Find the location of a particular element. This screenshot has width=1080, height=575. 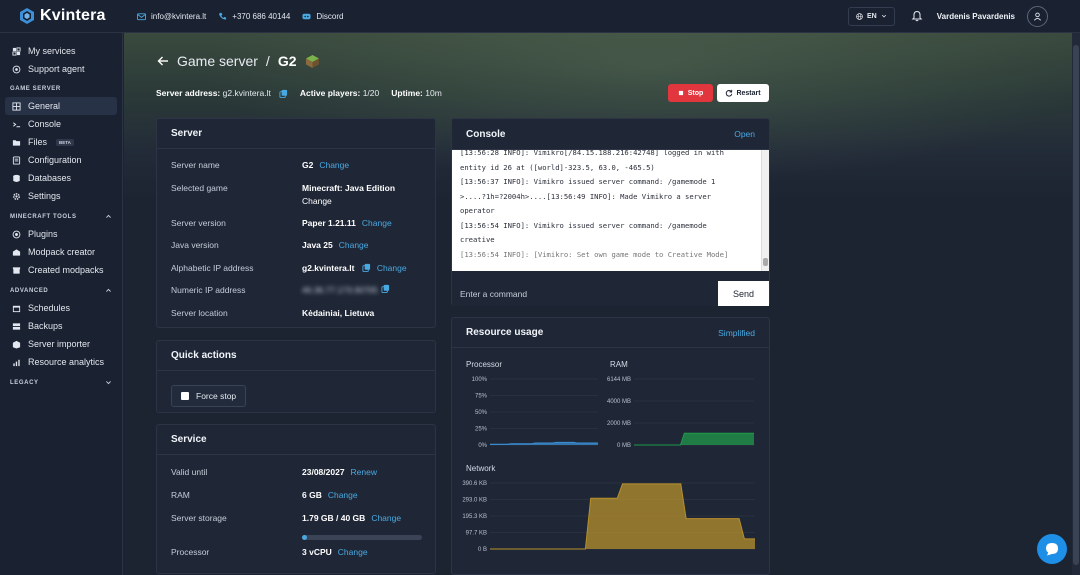

processor-value: 3 vCPU Change is located at coordinates (335, 552).